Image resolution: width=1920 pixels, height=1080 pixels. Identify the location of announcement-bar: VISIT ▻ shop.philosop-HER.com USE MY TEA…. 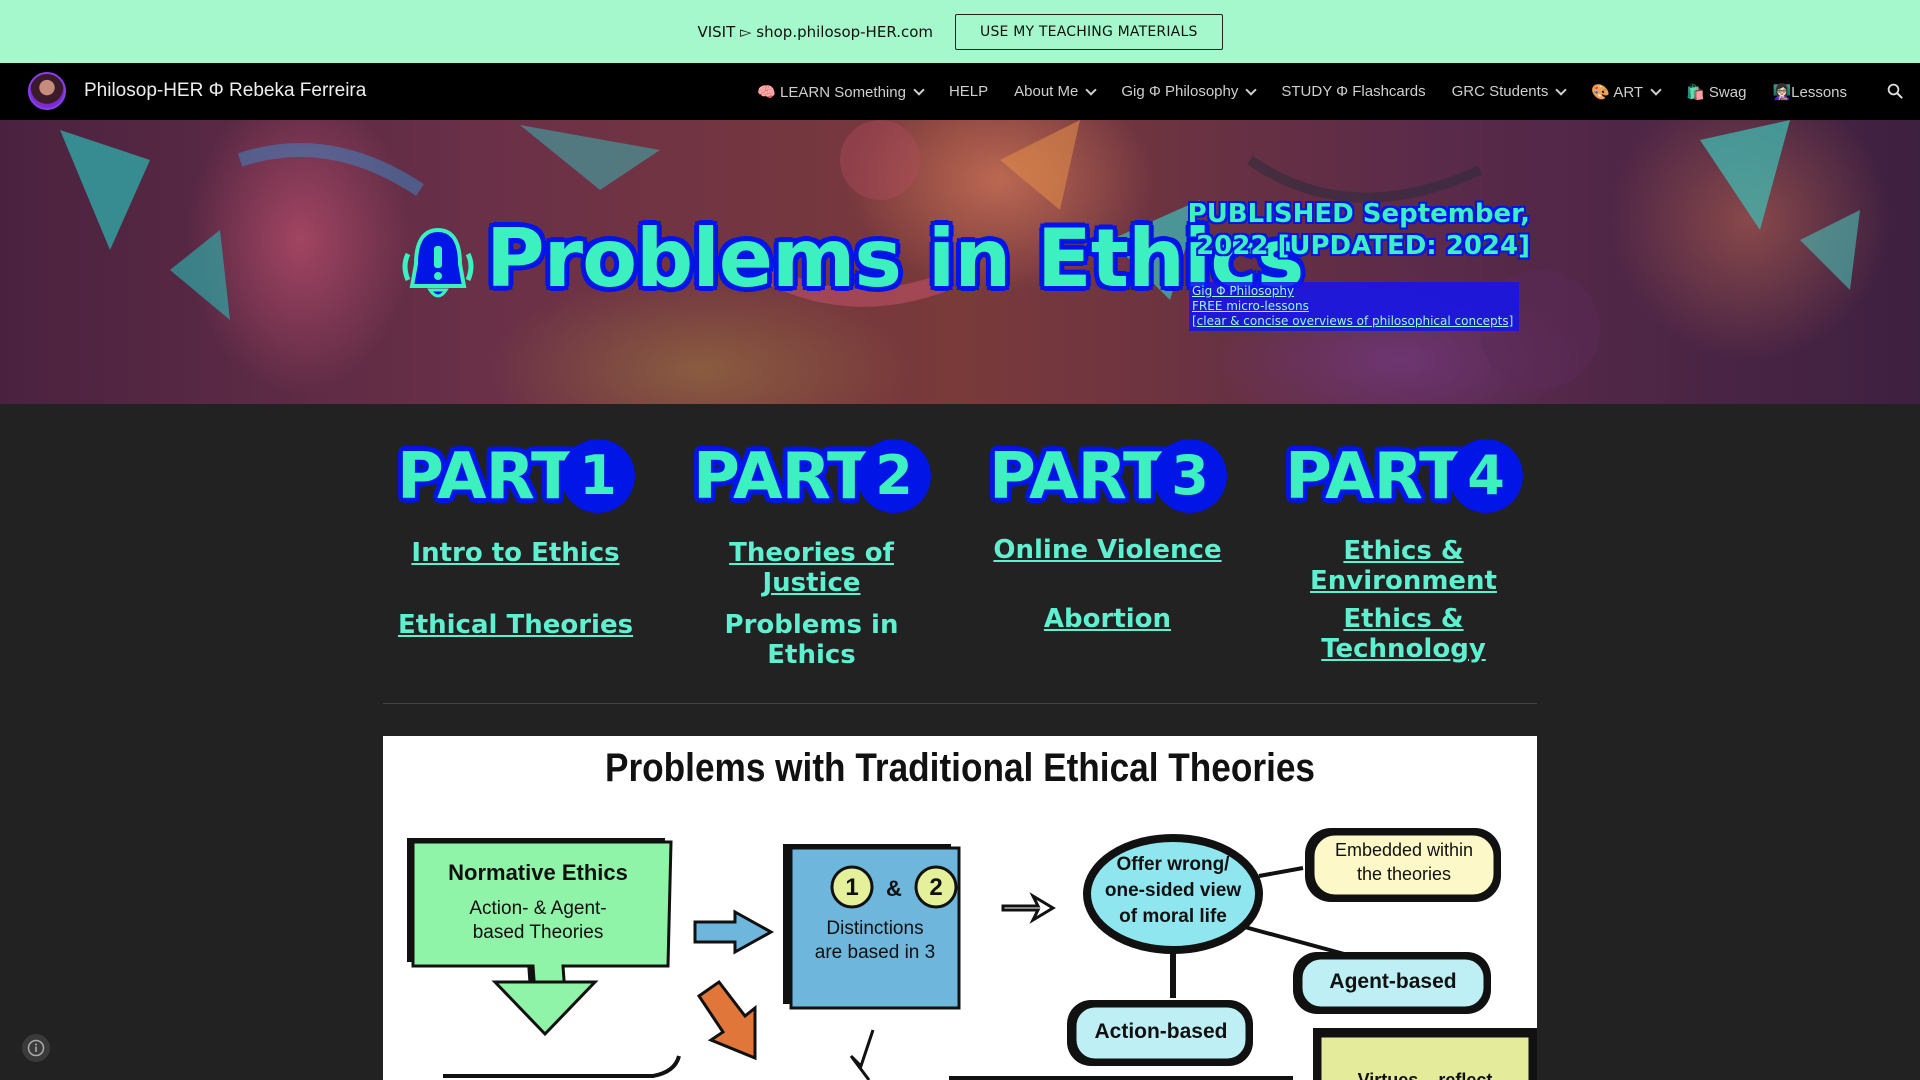
(960, 31).